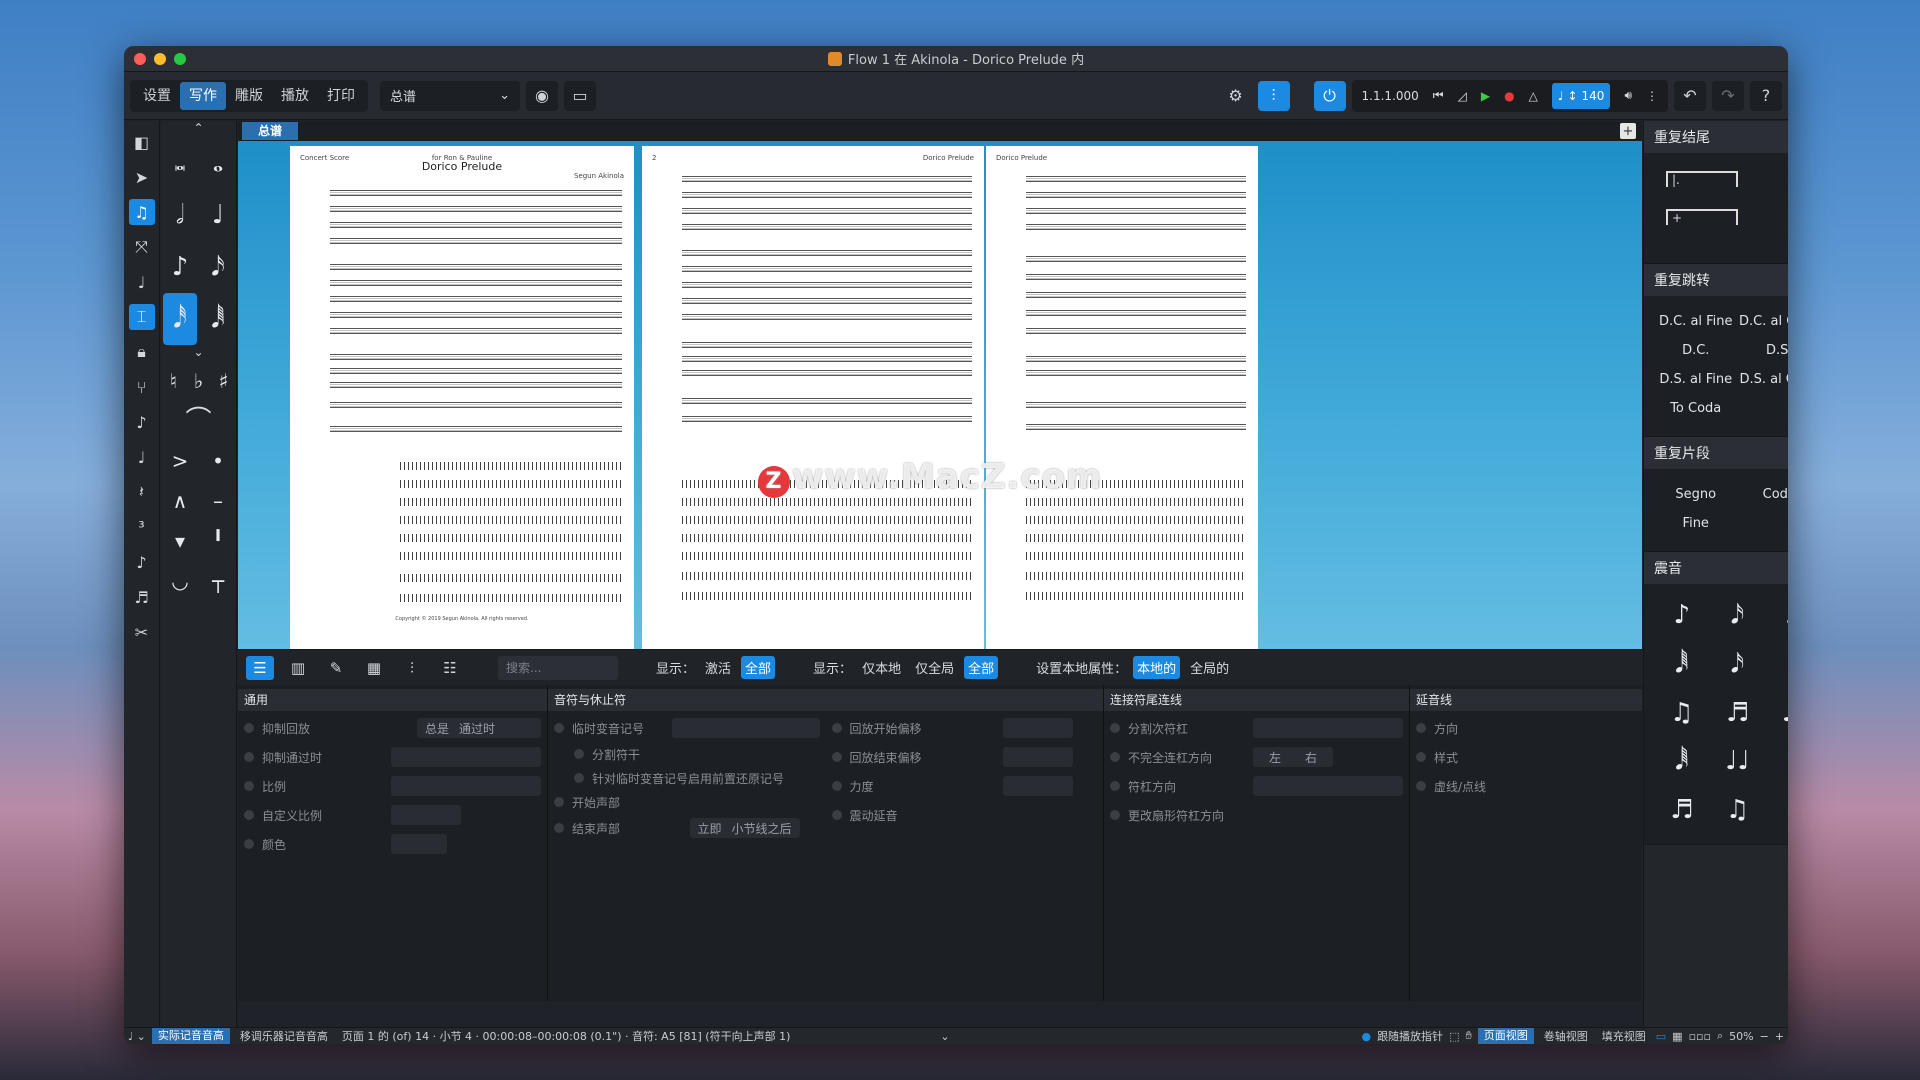 The height and width of the screenshot is (1080, 1920). I want to click on tenuto-staccato-icon: ┬, so click(218, 581).